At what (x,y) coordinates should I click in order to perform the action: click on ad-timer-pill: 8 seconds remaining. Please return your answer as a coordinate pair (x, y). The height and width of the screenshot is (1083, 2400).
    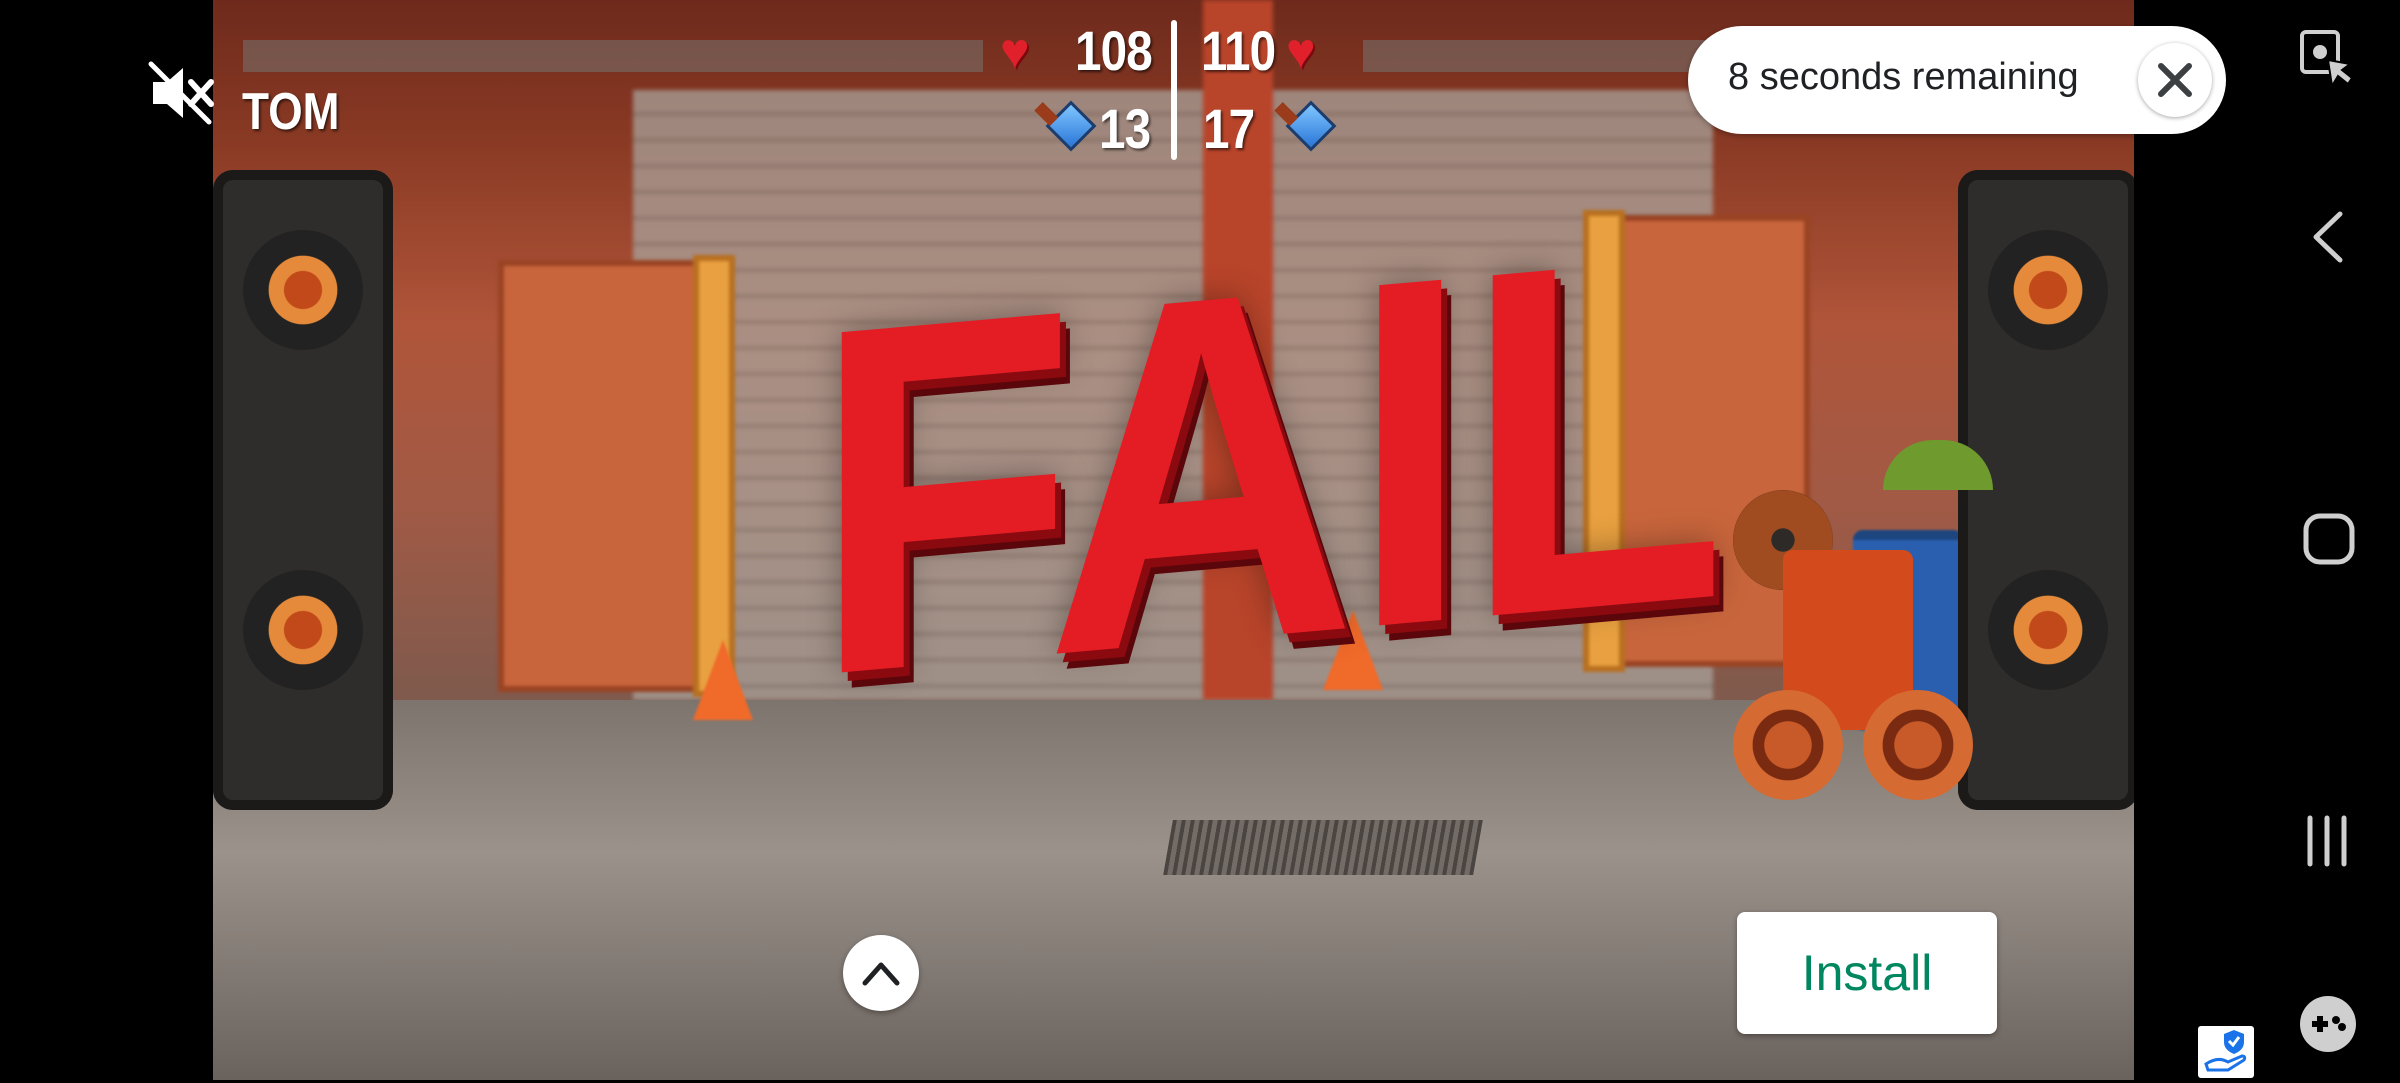
    Looking at the image, I should click on (1957, 80).